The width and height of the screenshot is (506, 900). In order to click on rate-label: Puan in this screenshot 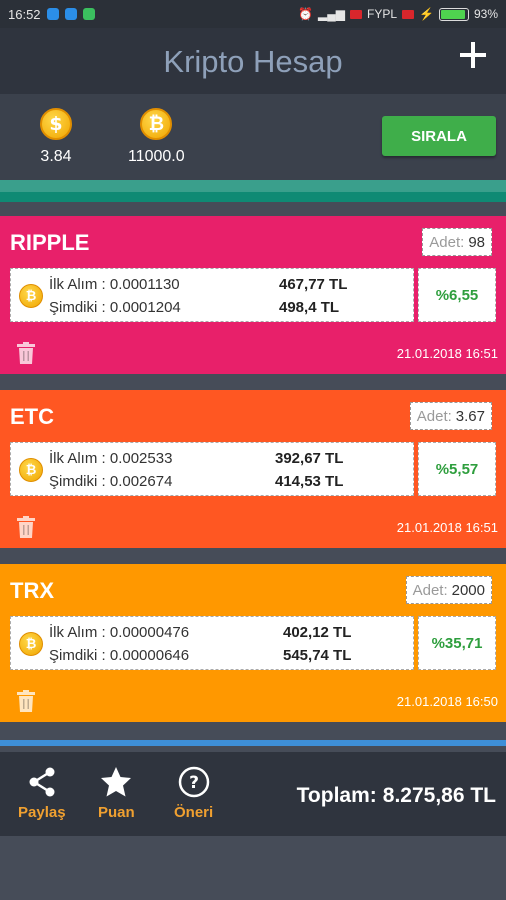, I will do `click(116, 812)`.